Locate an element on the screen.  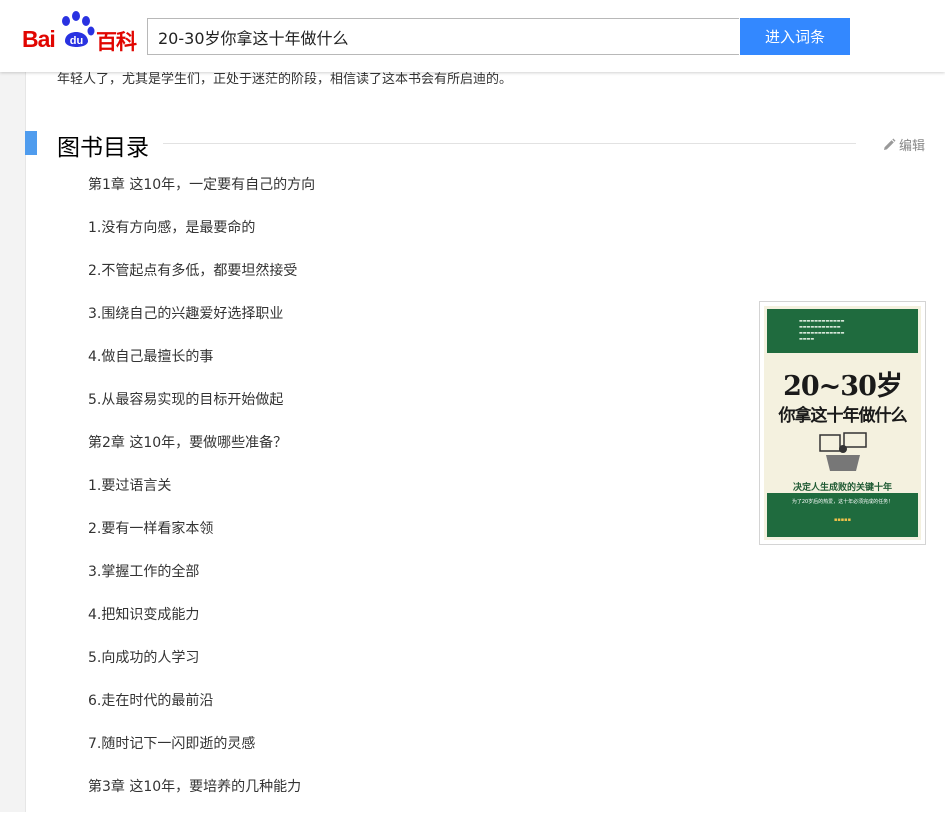
section-title: 图书目录 is located at coordinates (103, 148).